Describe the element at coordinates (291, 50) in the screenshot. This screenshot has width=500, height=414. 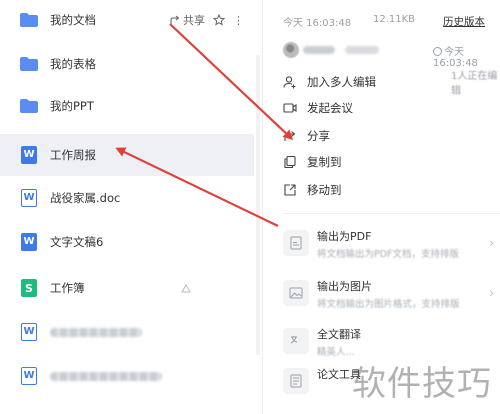
I see `avatar` at that location.